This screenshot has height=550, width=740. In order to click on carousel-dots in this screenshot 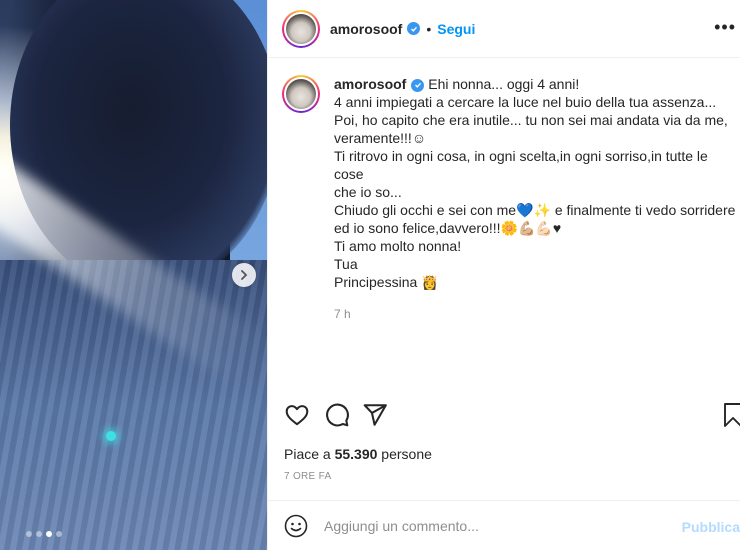, I will do `click(44, 534)`.